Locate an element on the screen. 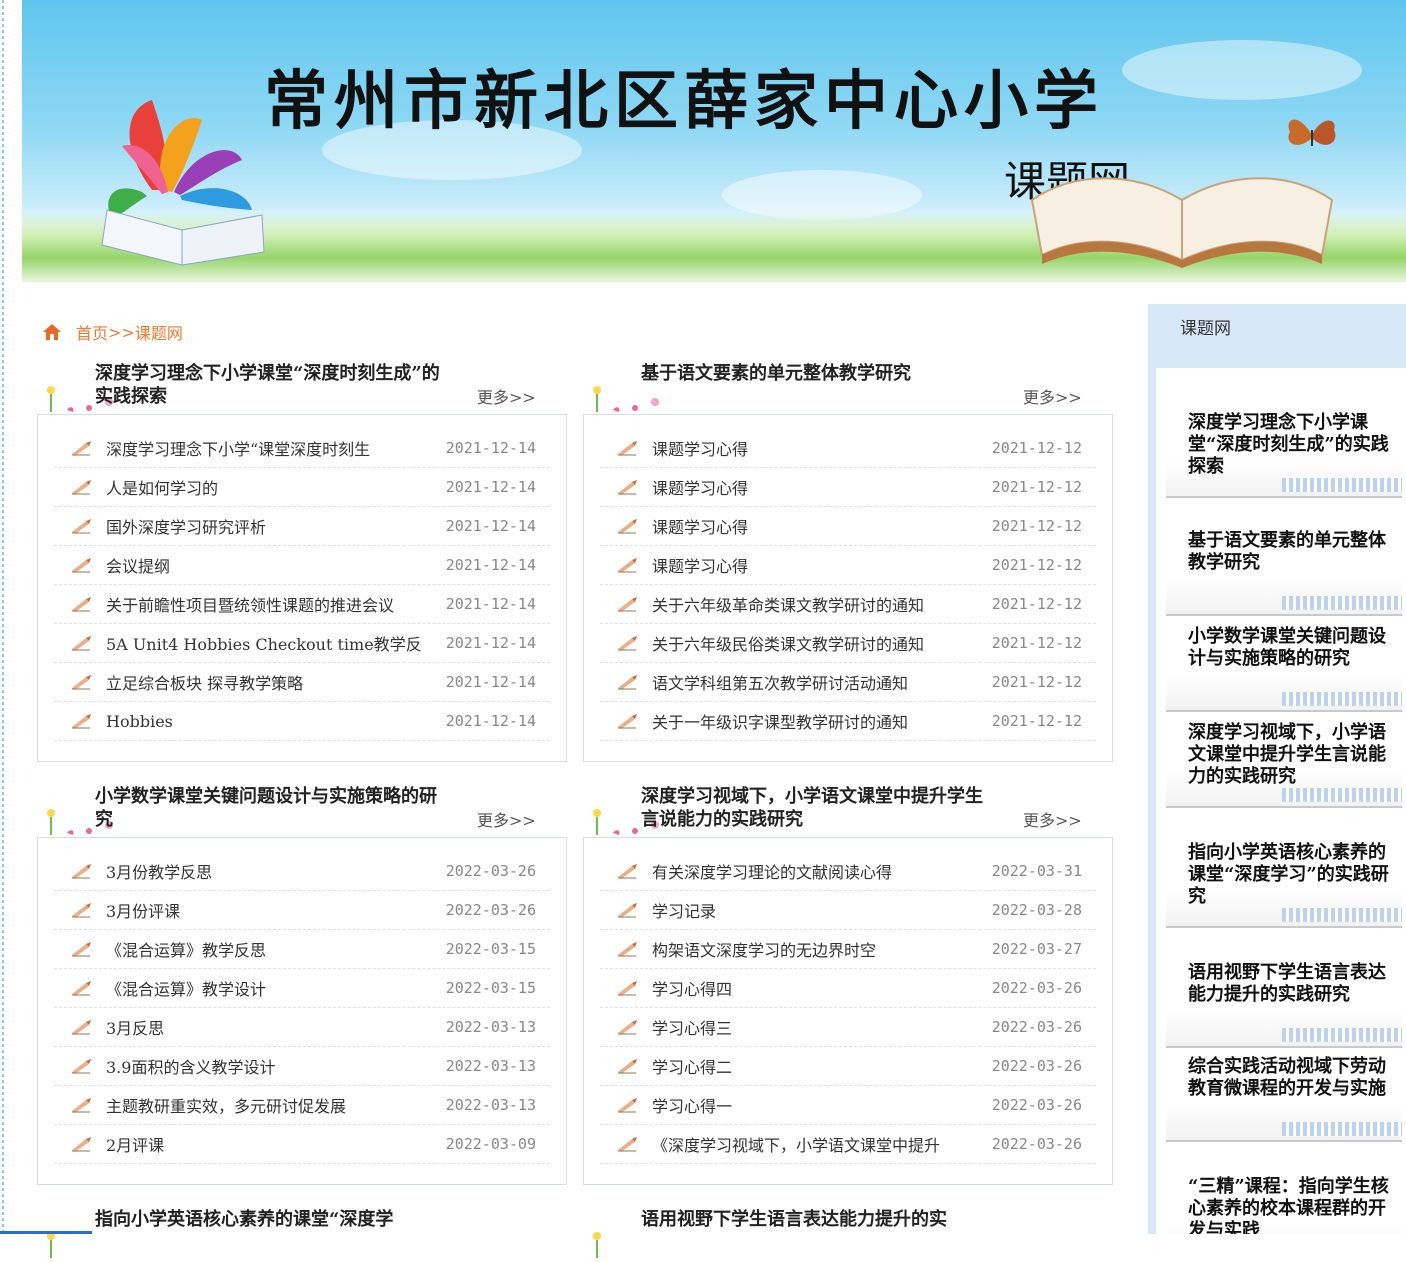 This screenshot has height=1262, width=1406. article-link: 3.9面积的含义教学设计 is located at coordinates (270, 1066).